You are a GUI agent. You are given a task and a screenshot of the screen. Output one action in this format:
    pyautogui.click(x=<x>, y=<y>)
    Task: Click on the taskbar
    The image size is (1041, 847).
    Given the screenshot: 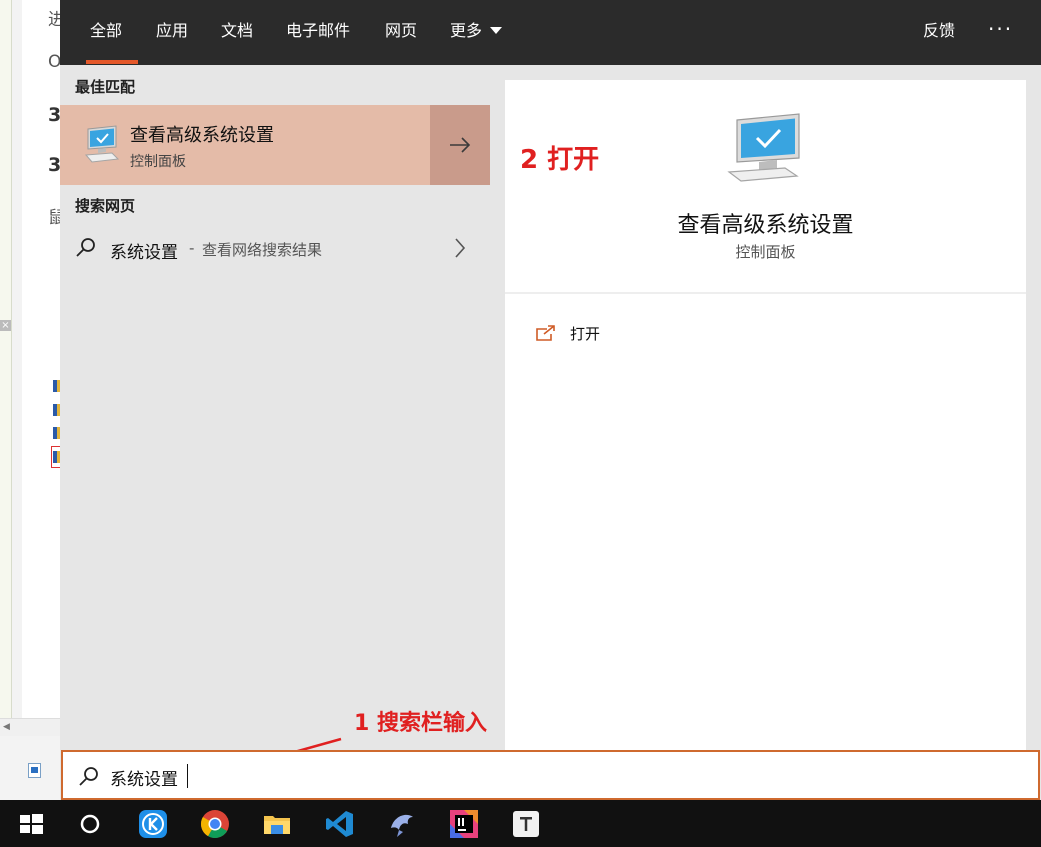 What is the action you would take?
    pyautogui.click(x=520, y=823)
    